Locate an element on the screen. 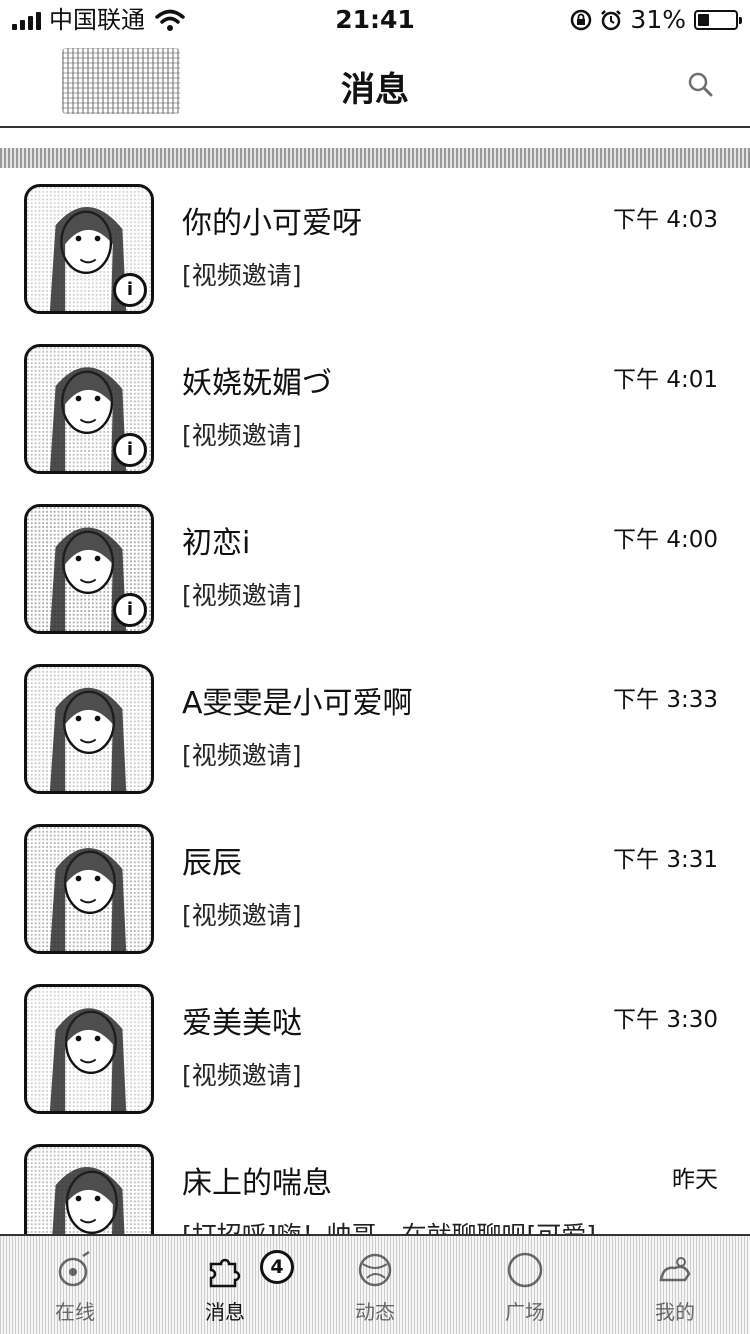 The width and height of the screenshot is (750, 1334). tab-messages: 4 消息 is located at coordinates (225, 1285).